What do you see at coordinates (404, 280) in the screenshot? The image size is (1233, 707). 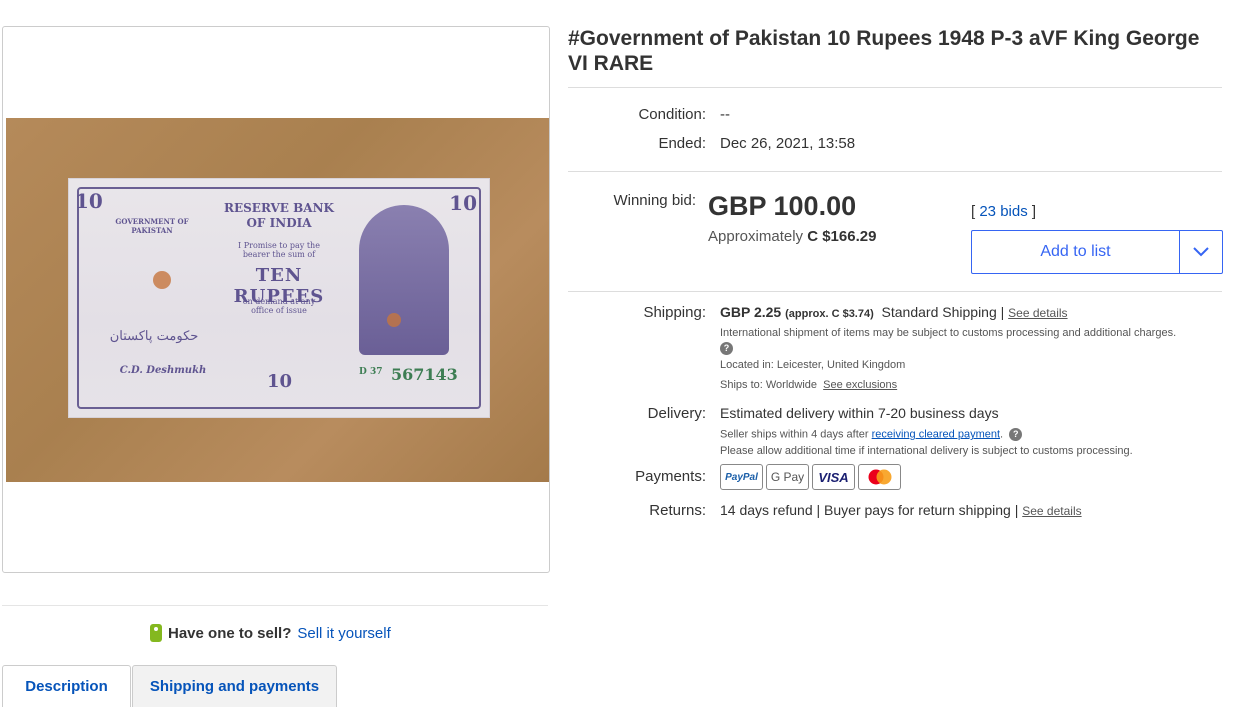 I see `king-portrait` at bounding box center [404, 280].